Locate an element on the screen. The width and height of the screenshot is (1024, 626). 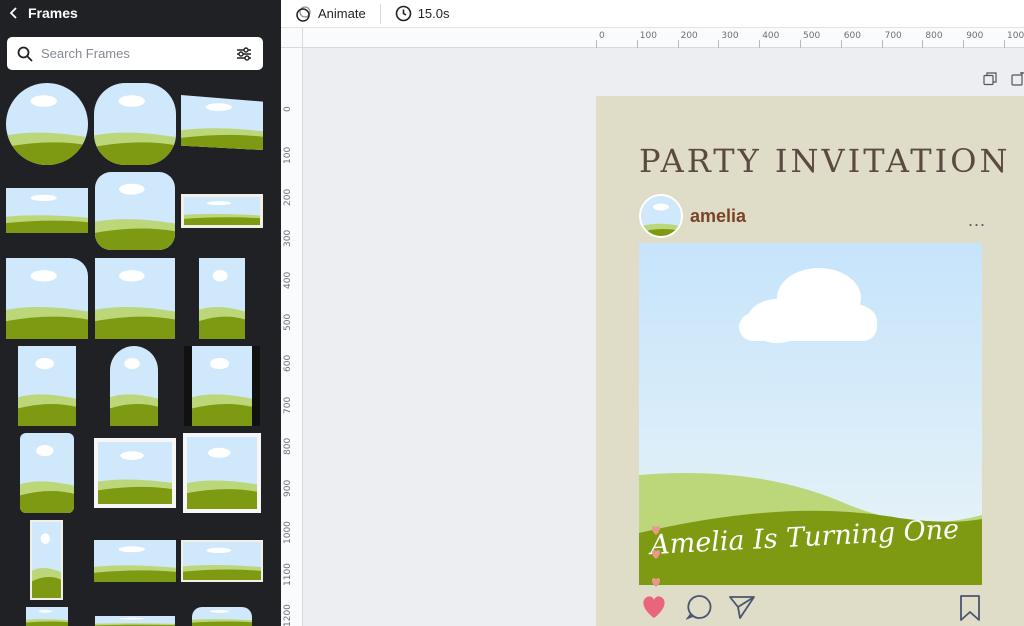
heart-icon is located at coordinates (654, 607).